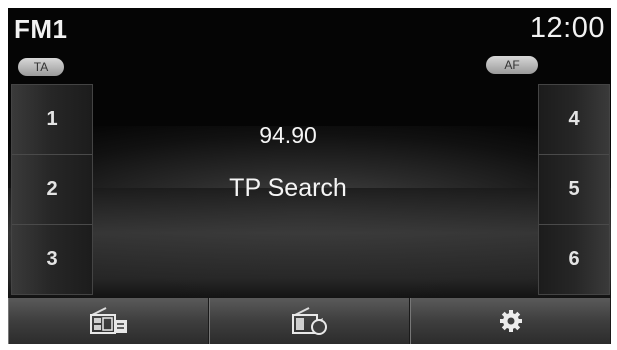  Describe the element at coordinates (574, 120) in the screenshot. I see `preset-button-4: 4` at that location.